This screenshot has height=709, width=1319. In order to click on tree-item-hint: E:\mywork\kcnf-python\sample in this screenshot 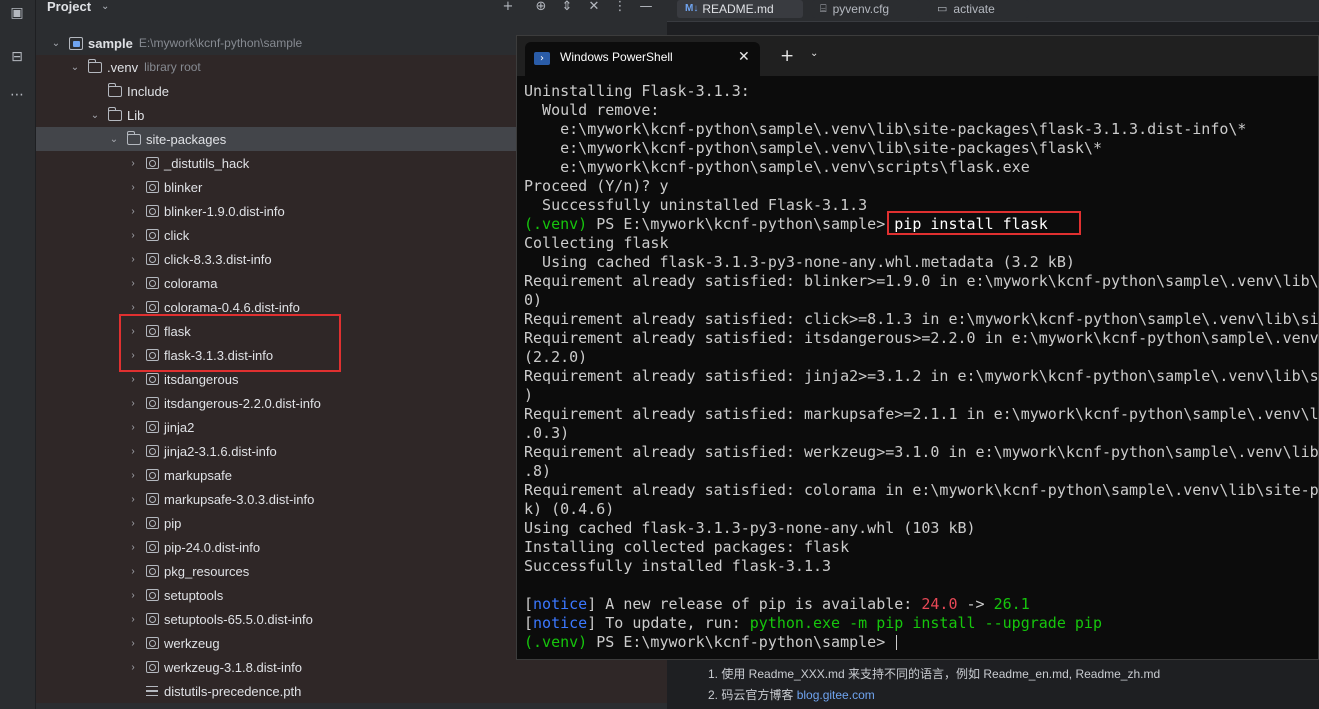, I will do `click(220, 43)`.